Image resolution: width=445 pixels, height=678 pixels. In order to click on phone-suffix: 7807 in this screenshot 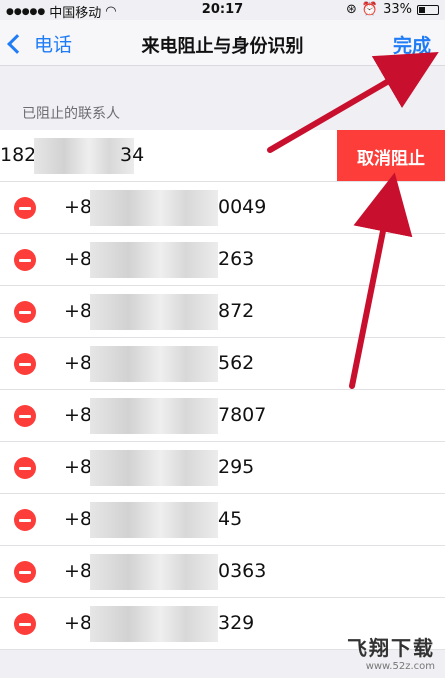, I will do `click(242, 415)`.